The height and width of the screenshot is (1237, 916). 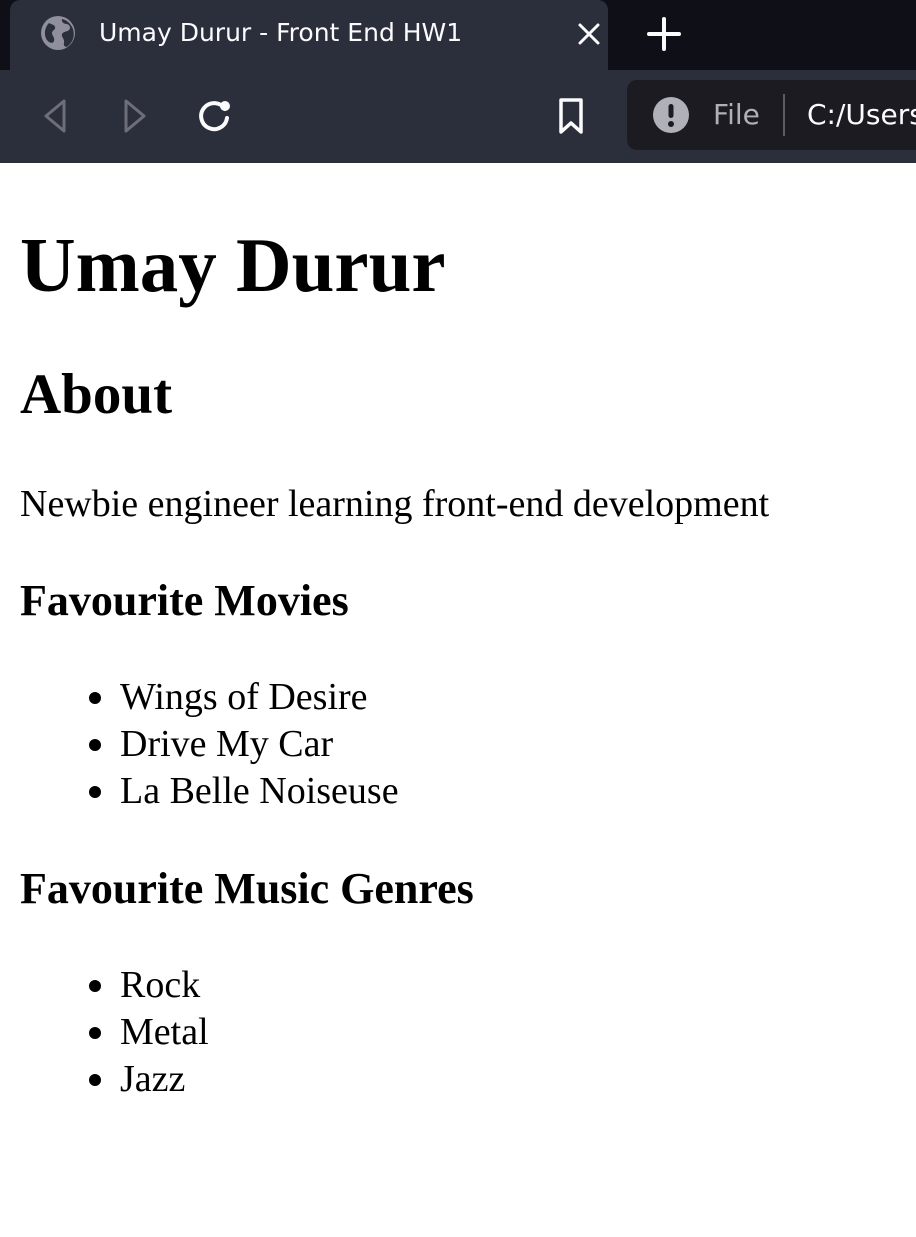 What do you see at coordinates (736, 114) in the screenshot?
I see `url-scheme-label: File` at bounding box center [736, 114].